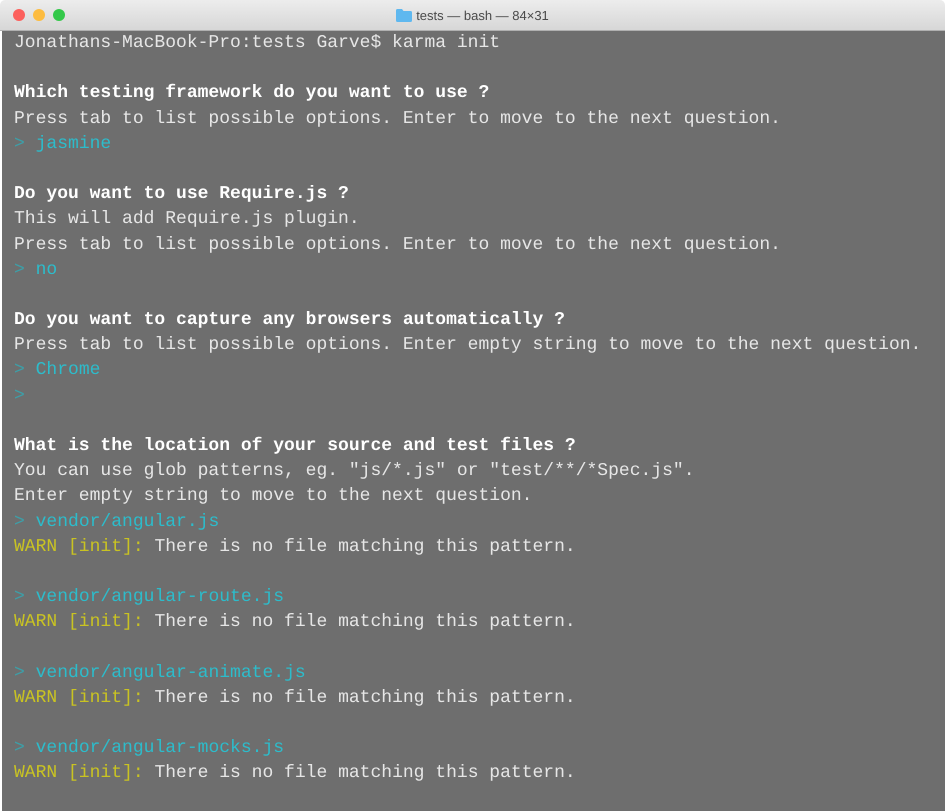 This screenshot has height=811, width=945. What do you see at coordinates (354, 471) in the screenshot?
I see `info-text: You can use glob patterns, eg. "js/*.js" or "test/**/*Spec.js".` at bounding box center [354, 471].